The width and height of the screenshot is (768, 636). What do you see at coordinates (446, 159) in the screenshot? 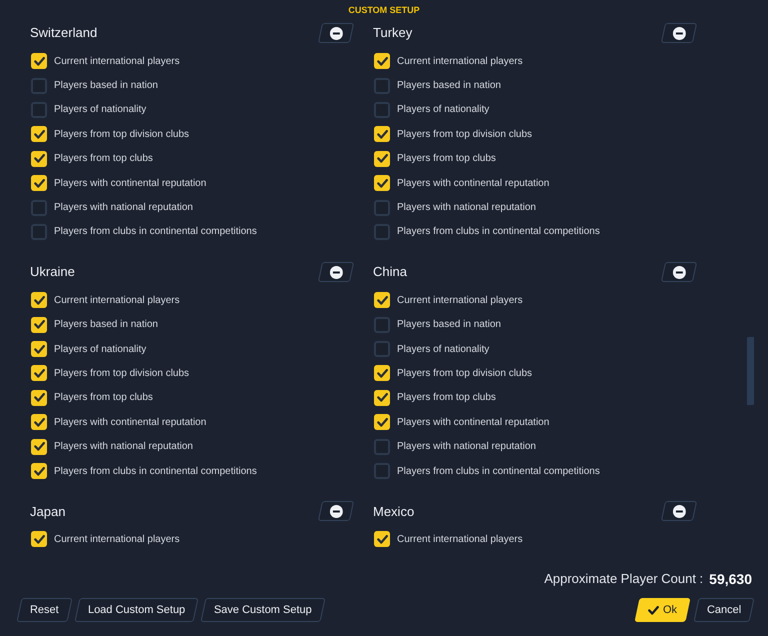
I see `checkbox-label: Players from top clubs` at bounding box center [446, 159].